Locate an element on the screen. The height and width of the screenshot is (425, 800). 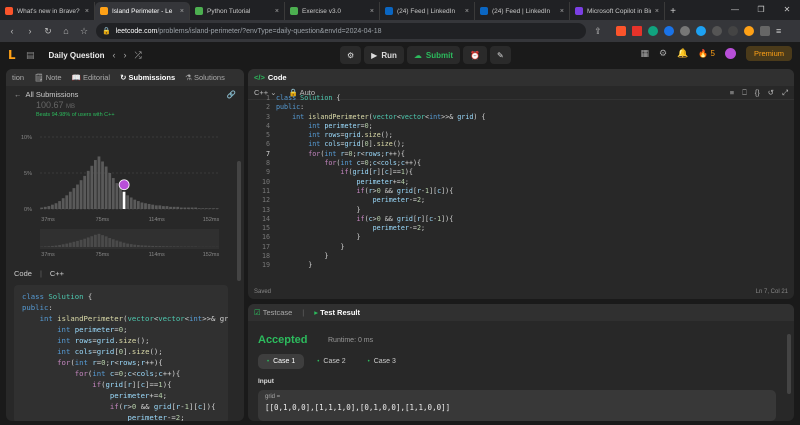
left-scrollbar is located at coordinates (239, 221).